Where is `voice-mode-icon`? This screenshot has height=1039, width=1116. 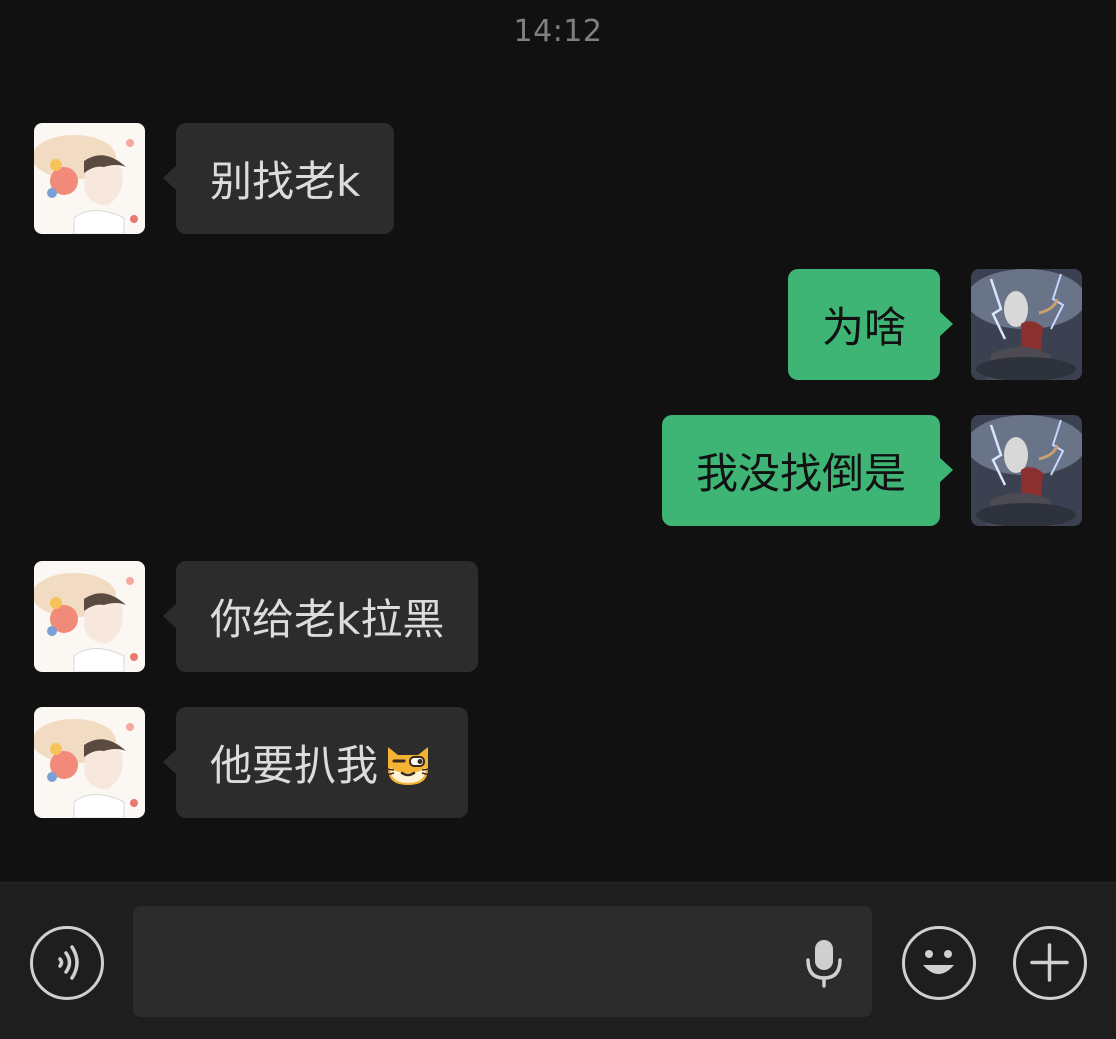 voice-mode-icon is located at coordinates (68, 962).